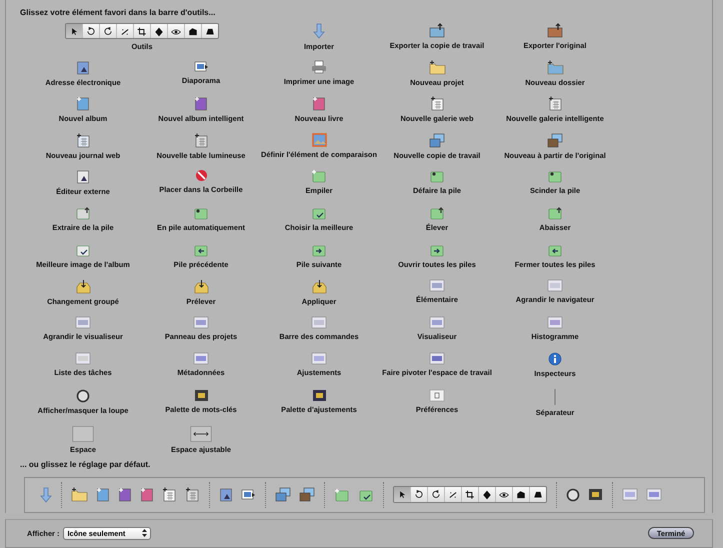  What do you see at coordinates (83, 434) in the screenshot?
I see `space-icon` at bounding box center [83, 434].